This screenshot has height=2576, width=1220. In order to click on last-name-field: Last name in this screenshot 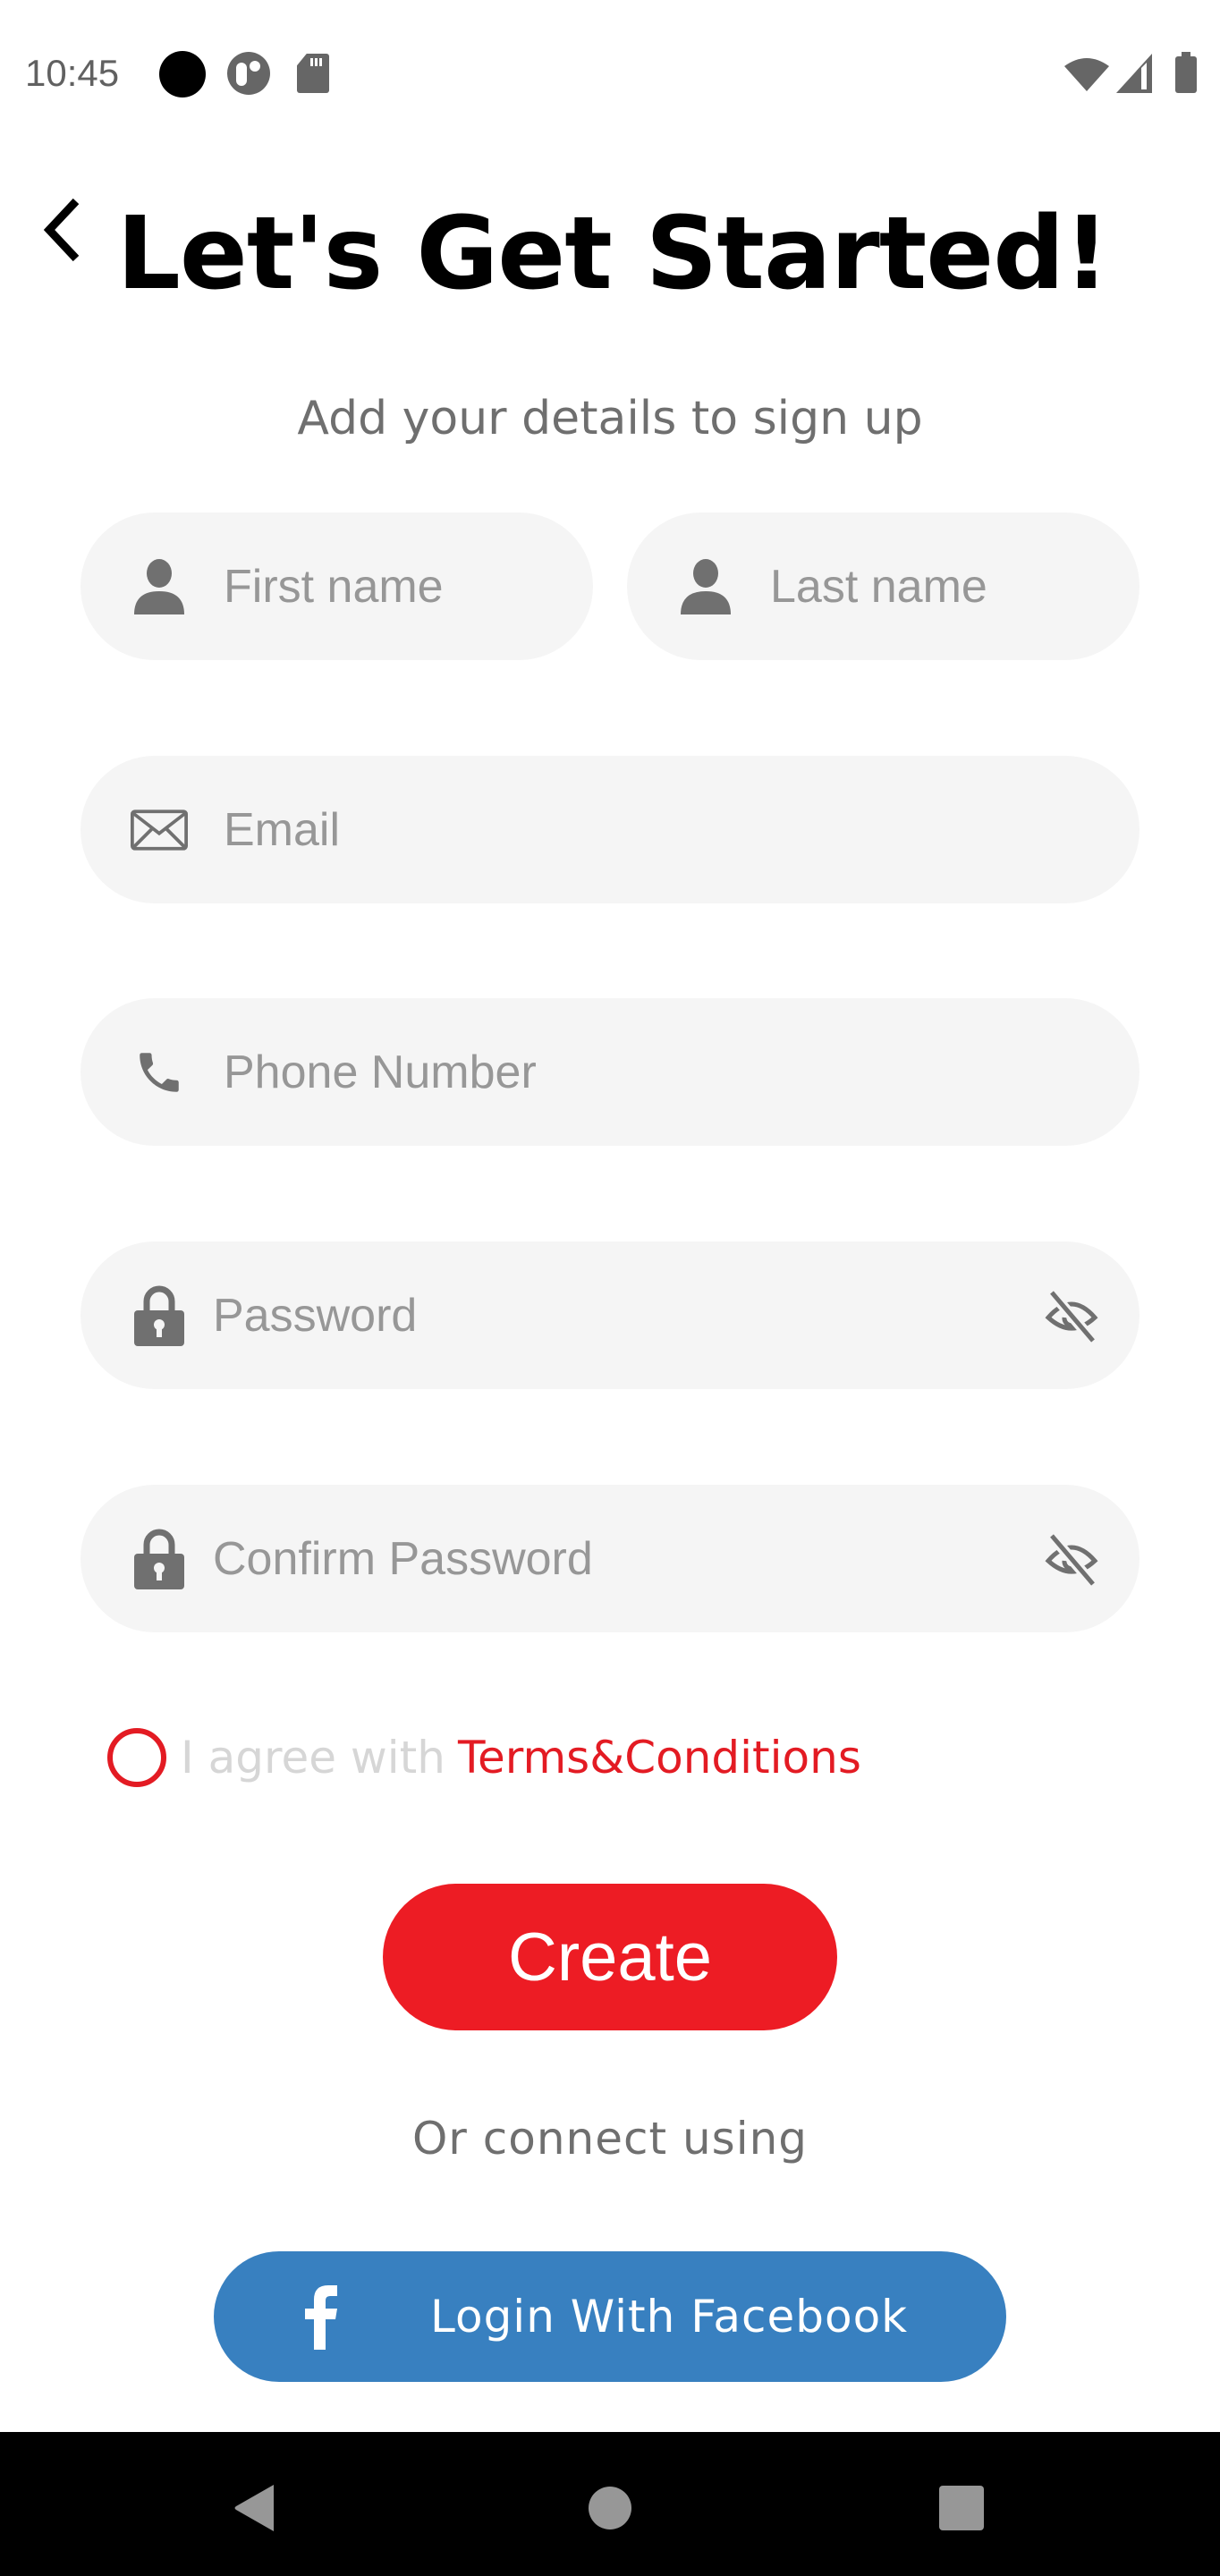, I will do `click(884, 586)`.